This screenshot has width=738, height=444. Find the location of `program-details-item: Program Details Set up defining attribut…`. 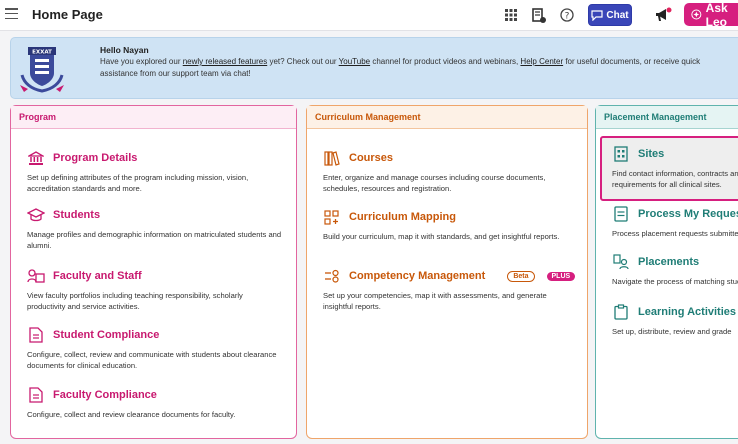

program-details-item: Program Details Set up defining attribut… is located at coordinates (153, 172).